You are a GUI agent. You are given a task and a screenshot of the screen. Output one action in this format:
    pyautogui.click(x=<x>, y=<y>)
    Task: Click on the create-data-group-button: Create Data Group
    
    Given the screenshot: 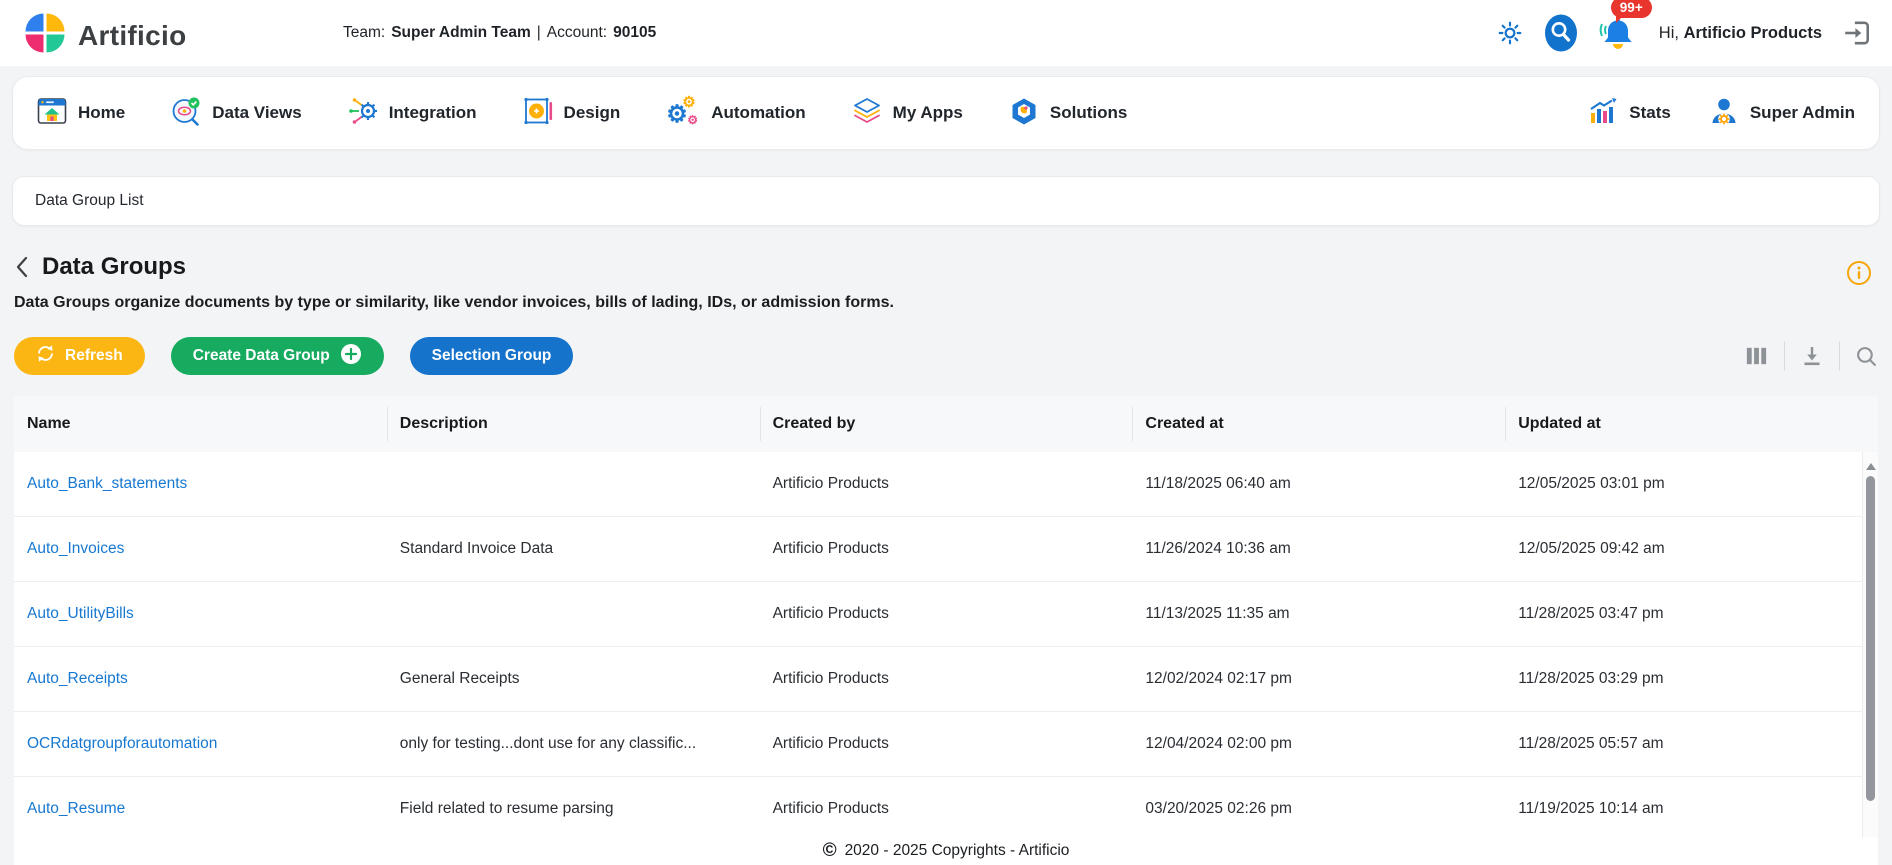 What is the action you would take?
    pyautogui.click(x=277, y=356)
    